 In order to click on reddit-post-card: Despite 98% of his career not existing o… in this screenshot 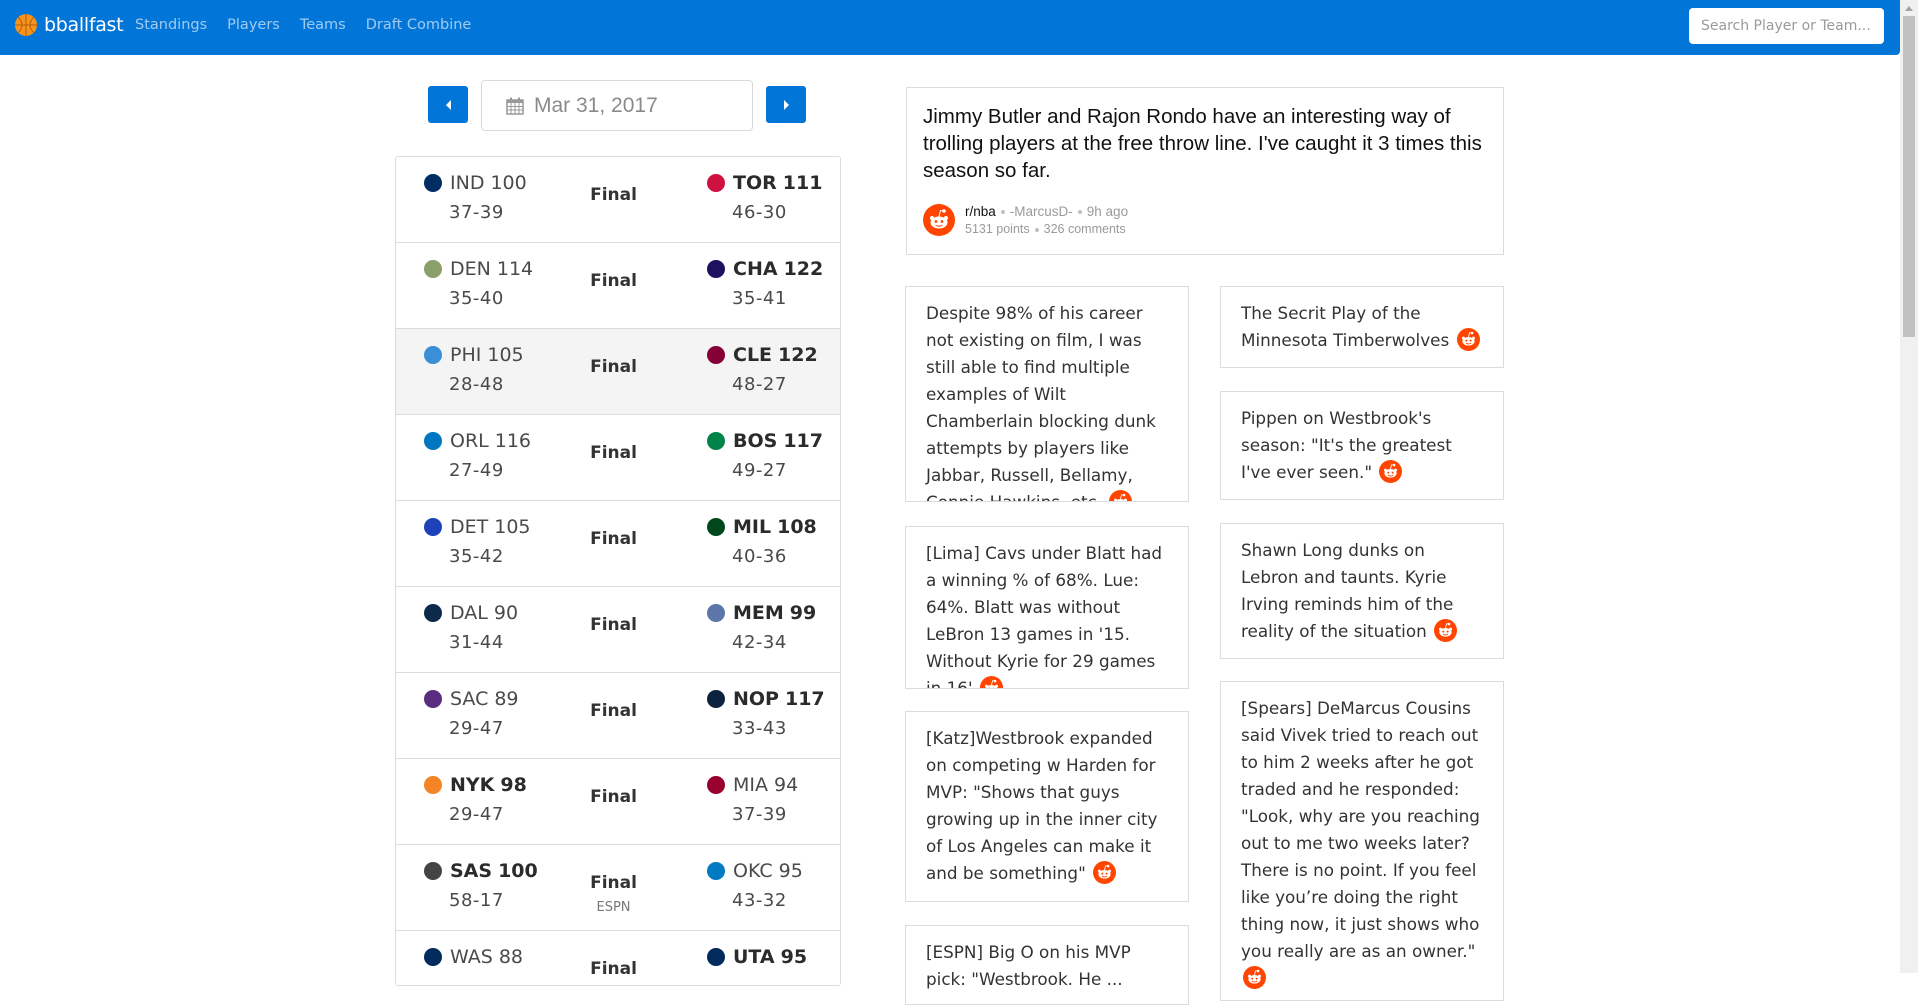, I will do `click(1047, 394)`.